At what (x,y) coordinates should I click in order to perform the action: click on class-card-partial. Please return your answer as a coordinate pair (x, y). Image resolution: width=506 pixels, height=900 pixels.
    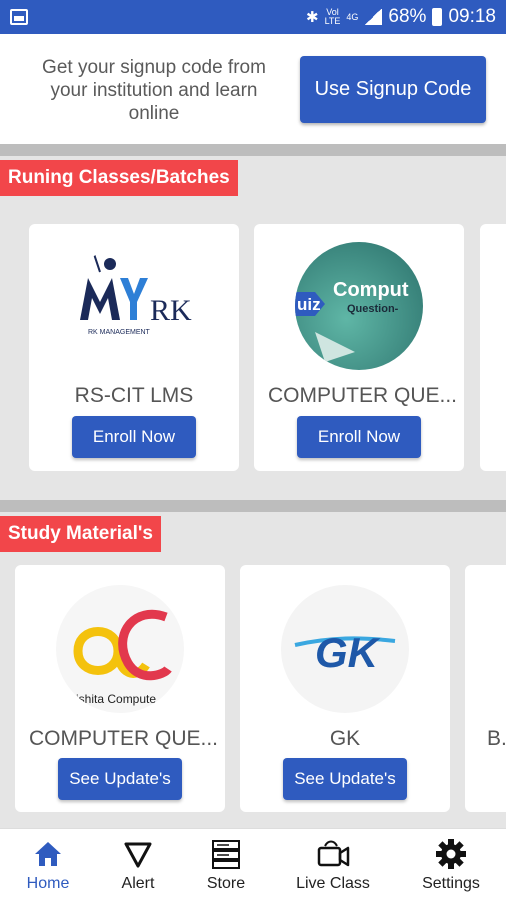
    Looking at the image, I should click on (493, 347).